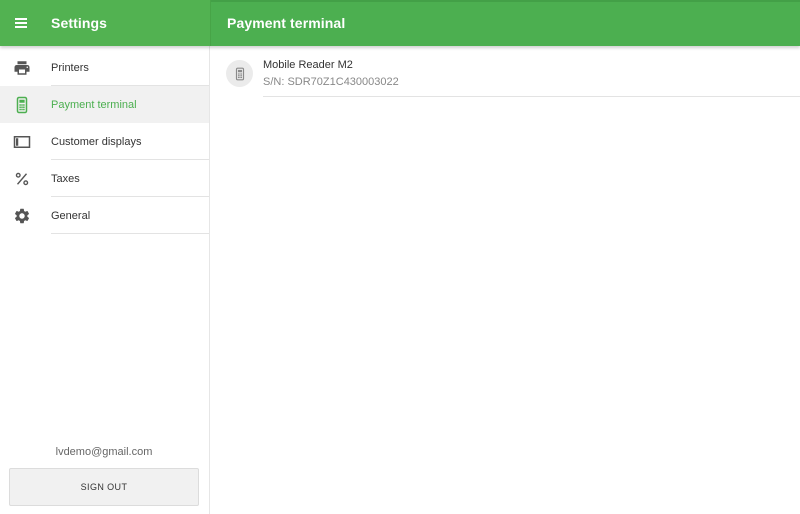 The width and height of the screenshot is (800, 514). I want to click on sidebar-item-printers: Printers, so click(104, 67).